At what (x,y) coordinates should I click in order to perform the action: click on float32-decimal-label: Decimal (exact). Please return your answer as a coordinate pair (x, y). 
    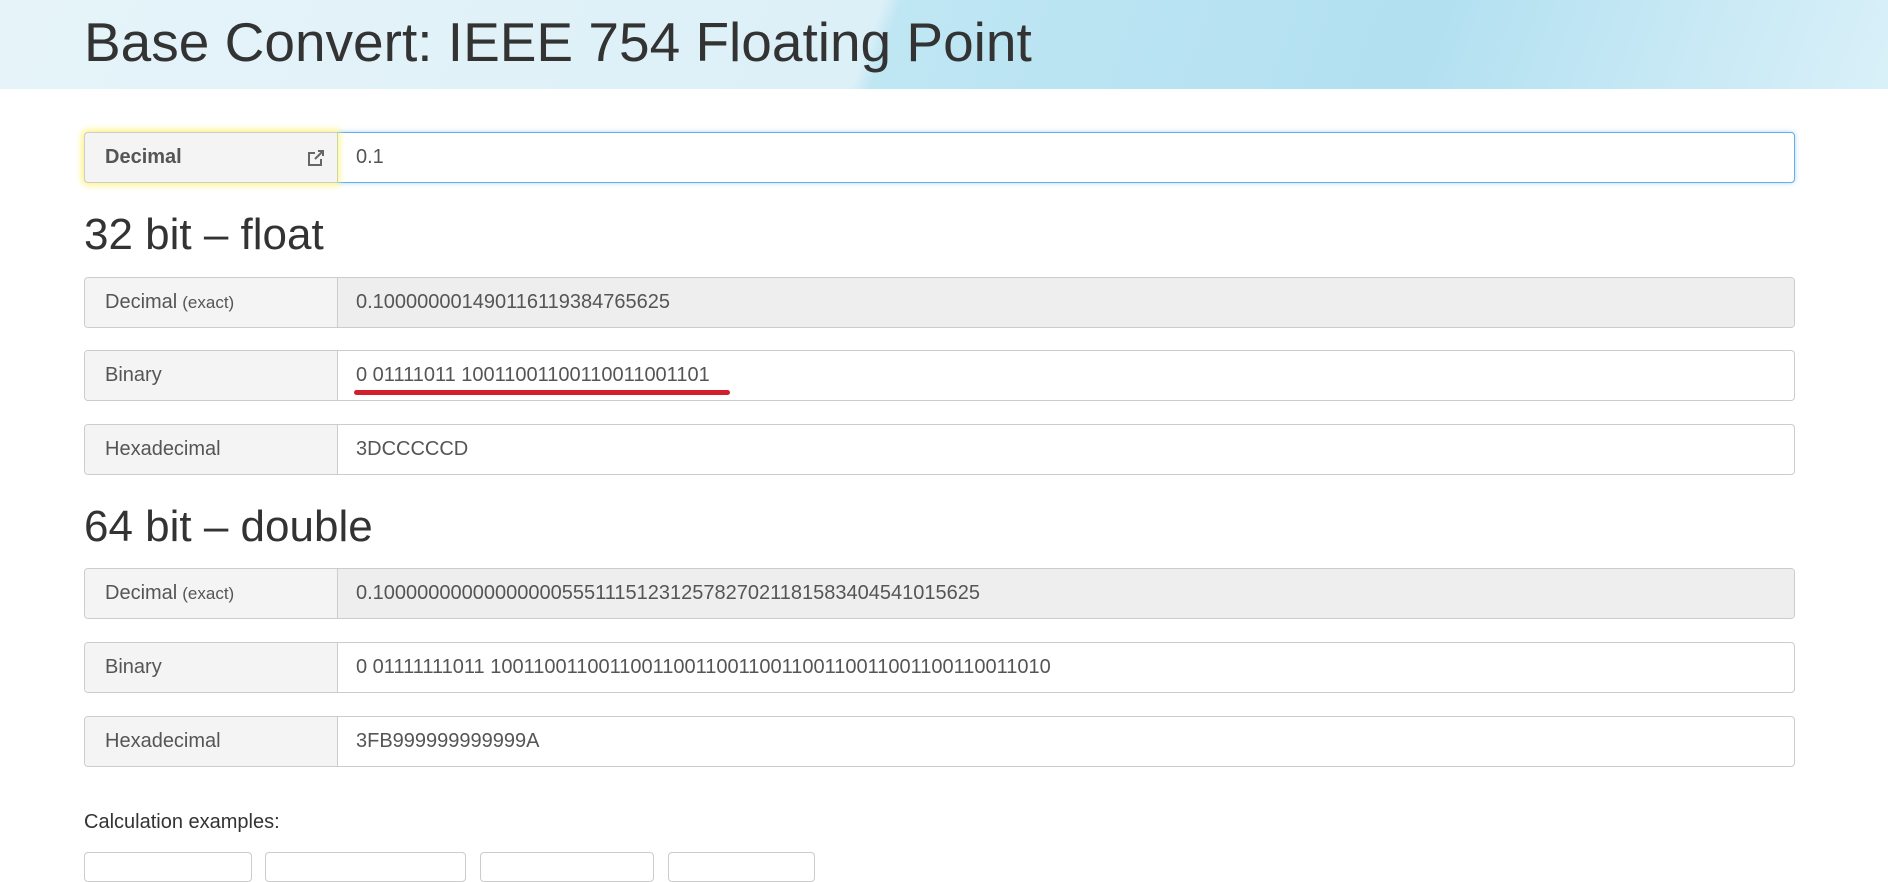
    Looking at the image, I should click on (211, 302).